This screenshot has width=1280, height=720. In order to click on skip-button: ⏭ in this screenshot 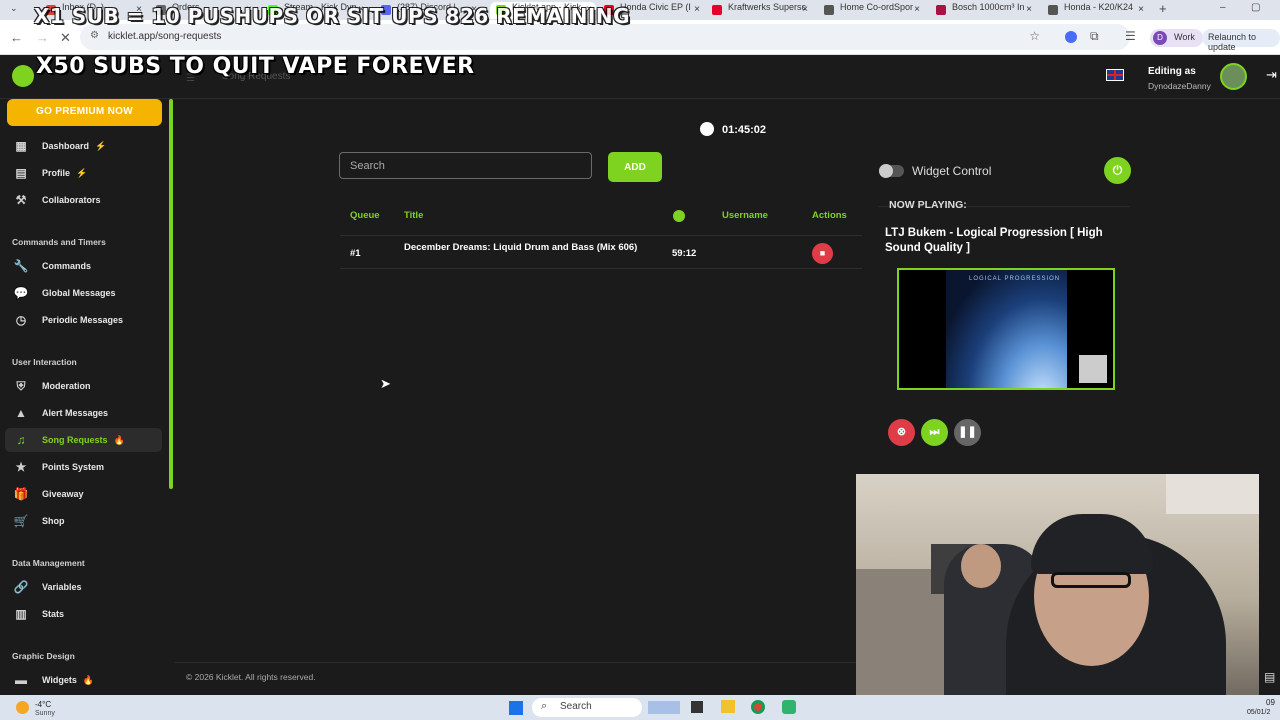, I will do `click(934, 432)`.